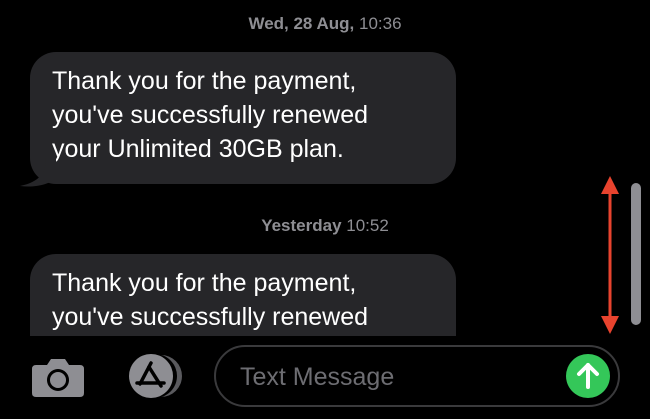 The image size is (650, 419). I want to click on timestamp-1: Wed, 28 Aug, 10:36, so click(325, 24).